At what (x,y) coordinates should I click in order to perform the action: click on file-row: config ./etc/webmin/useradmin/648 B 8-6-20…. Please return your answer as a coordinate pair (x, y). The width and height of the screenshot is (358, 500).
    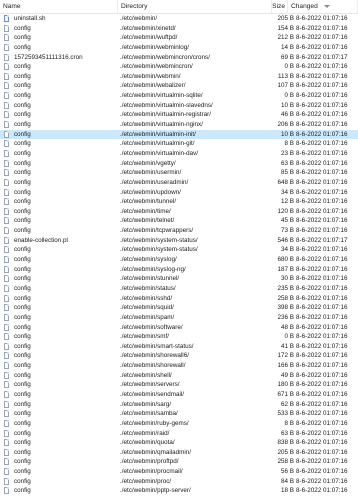
    Looking at the image, I should click on (179, 183).